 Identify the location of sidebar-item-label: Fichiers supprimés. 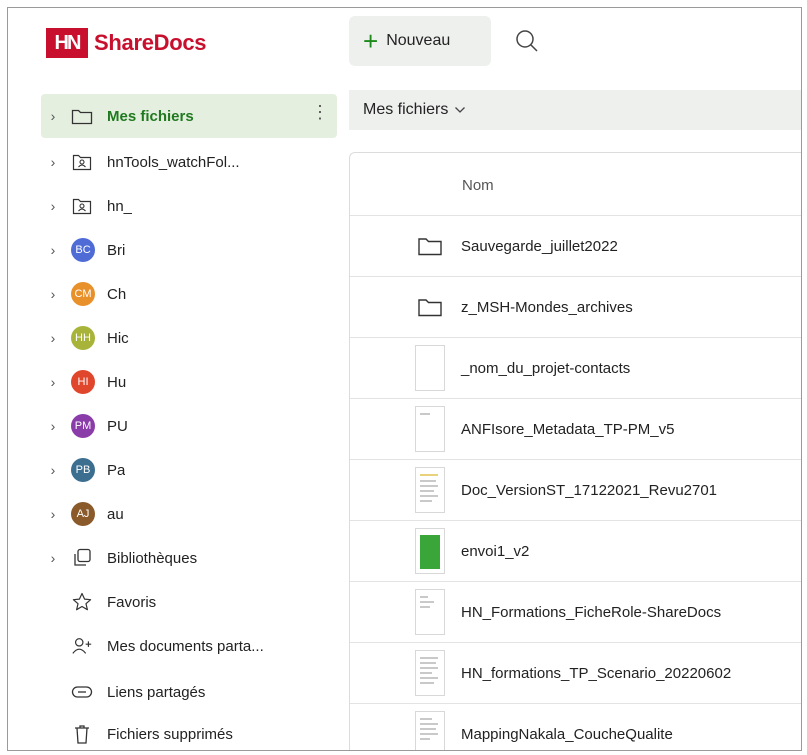
(170, 734).